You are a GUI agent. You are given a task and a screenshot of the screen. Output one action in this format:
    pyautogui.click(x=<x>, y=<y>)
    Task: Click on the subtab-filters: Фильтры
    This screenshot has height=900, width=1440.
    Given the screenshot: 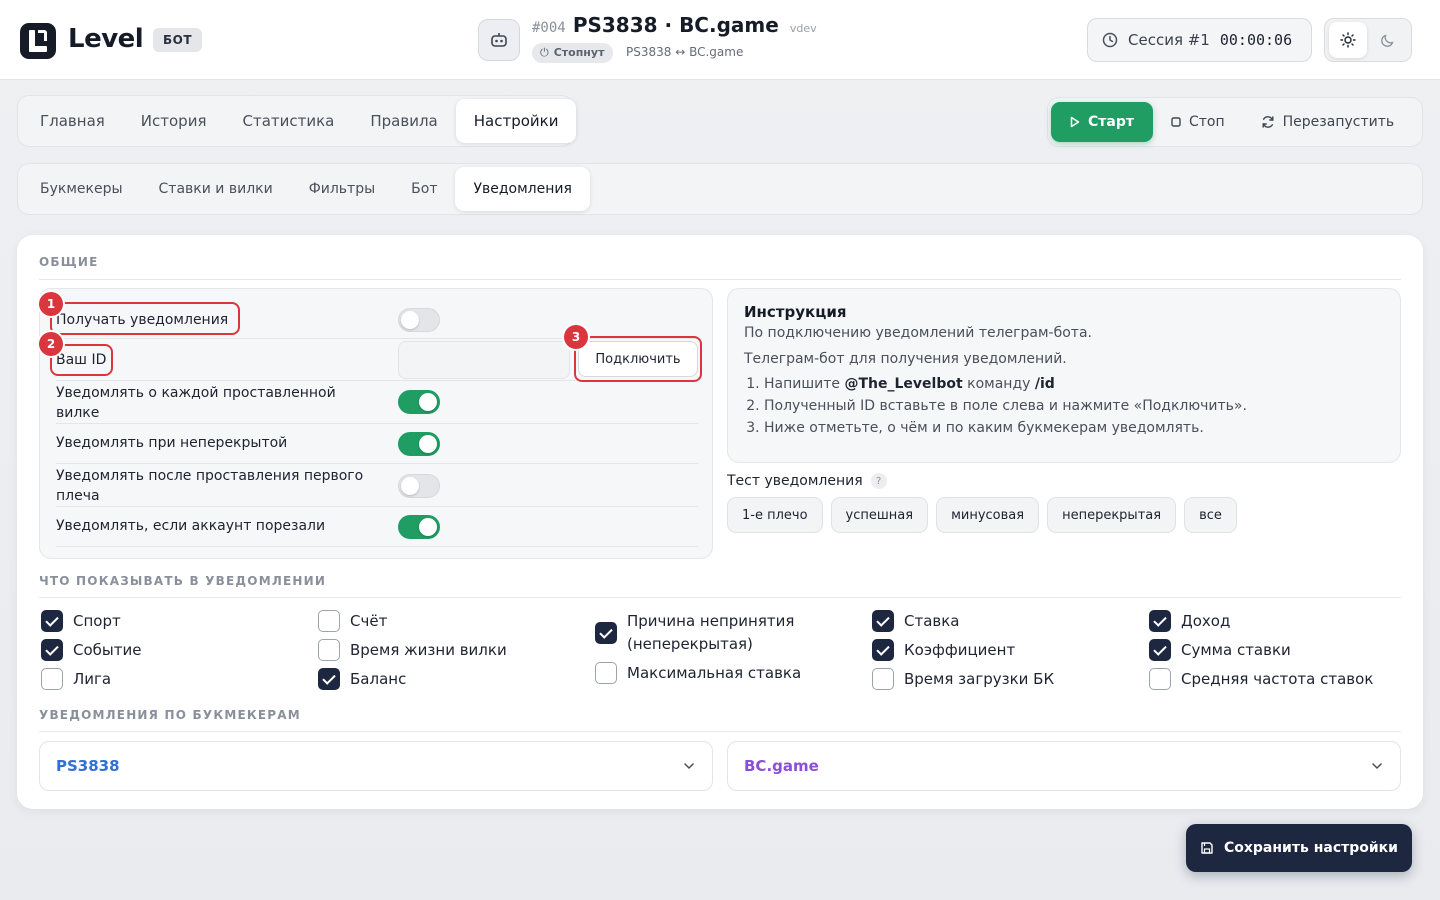 What is the action you would take?
    pyautogui.click(x=342, y=189)
    